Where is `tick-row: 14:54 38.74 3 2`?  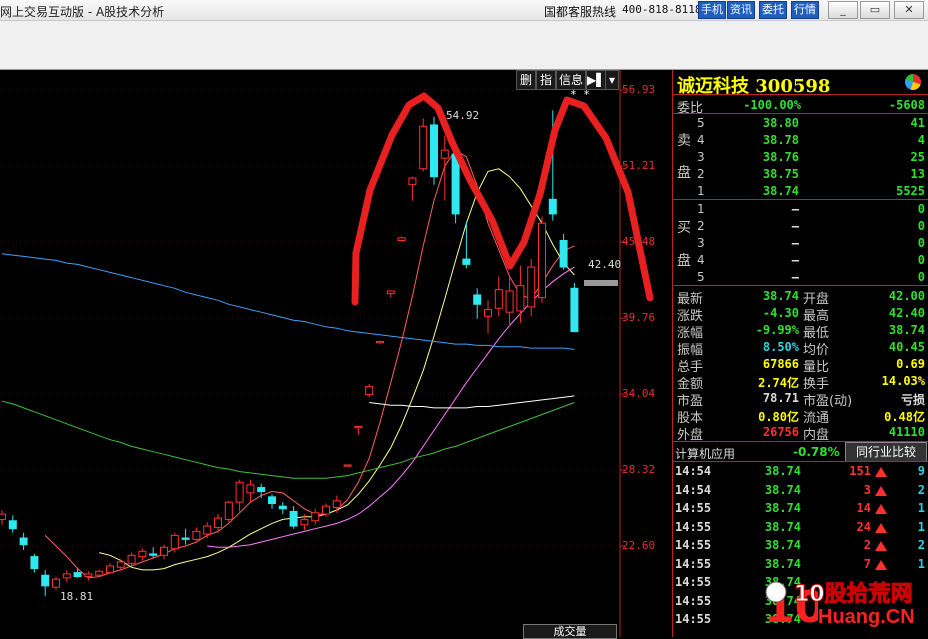 tick-row: 14:54 38.74 3 2 is located at coordinates (800, 492).